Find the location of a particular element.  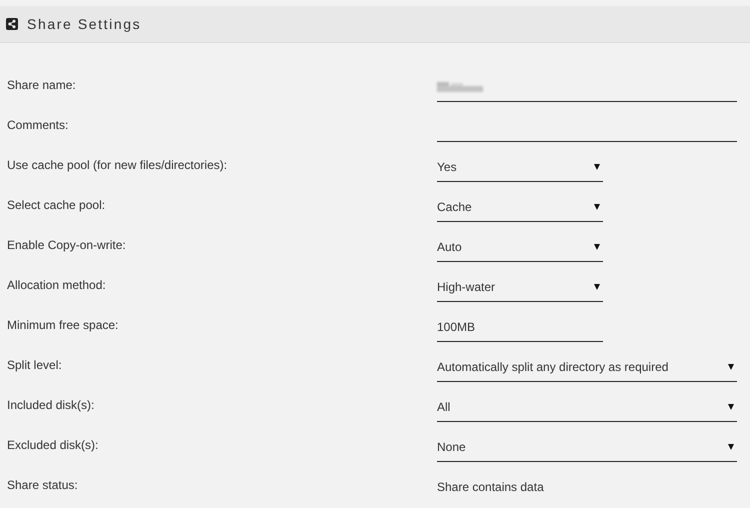

share-icon is located at coordinates (12, 24).